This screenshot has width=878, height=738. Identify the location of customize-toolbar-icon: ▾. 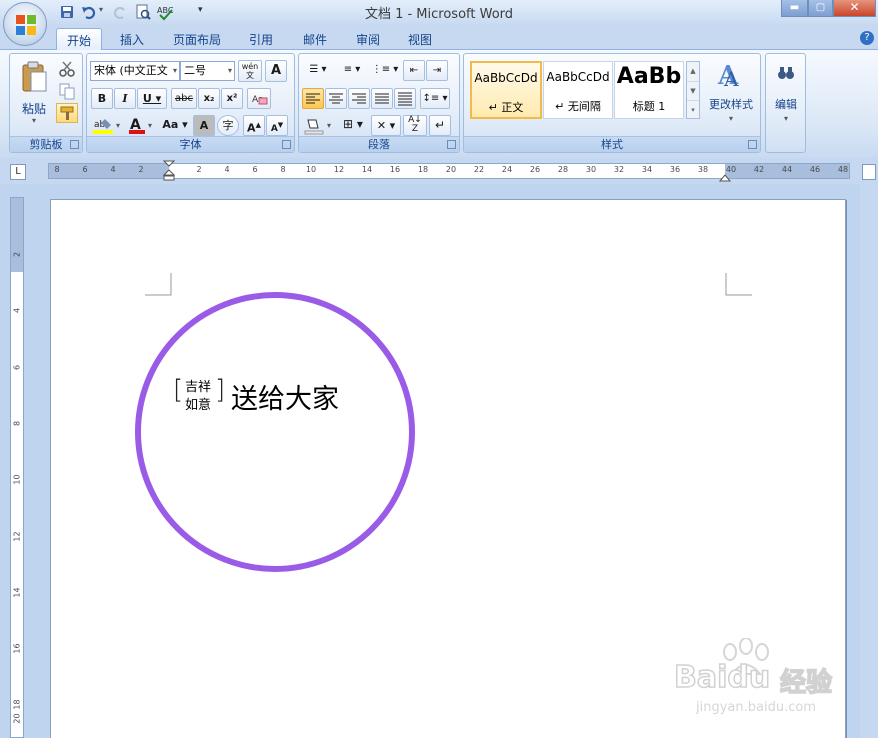
(203, 14).